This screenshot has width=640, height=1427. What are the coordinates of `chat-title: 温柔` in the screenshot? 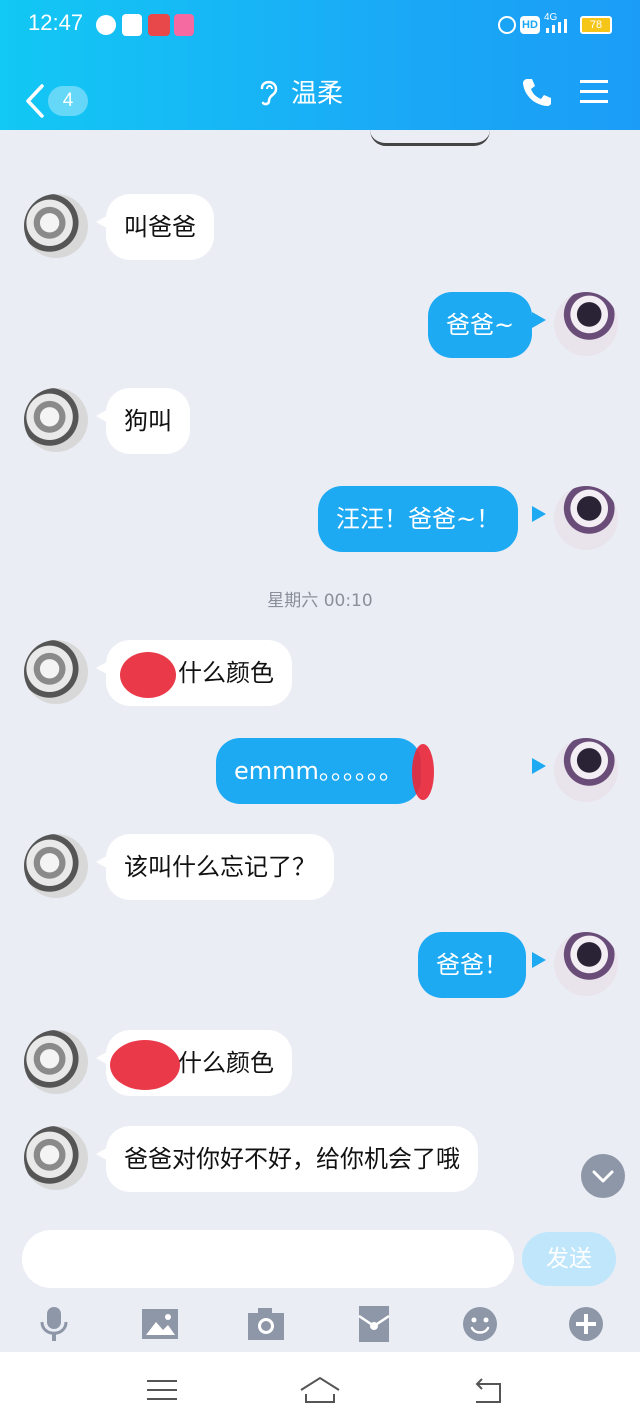 It's located at (317, 93).